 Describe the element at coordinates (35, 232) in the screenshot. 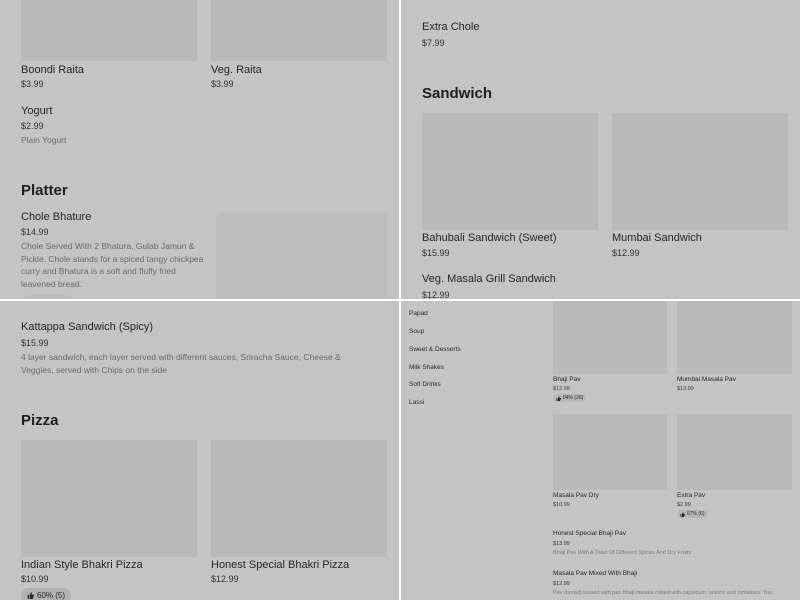

I see `item-price: $14.99` at that location.